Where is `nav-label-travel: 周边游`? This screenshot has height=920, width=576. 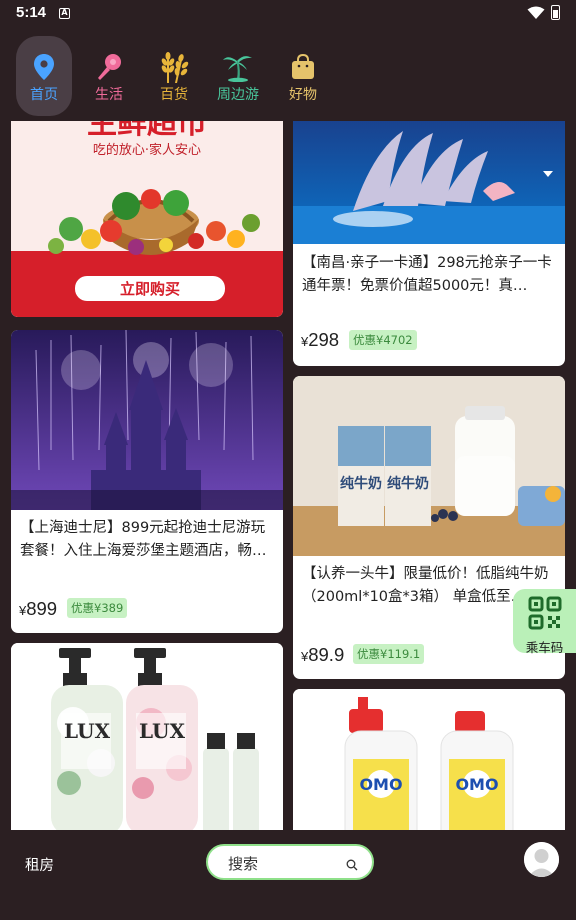 nav-label-travel: 周边游 is located at coordinates (238, 95).